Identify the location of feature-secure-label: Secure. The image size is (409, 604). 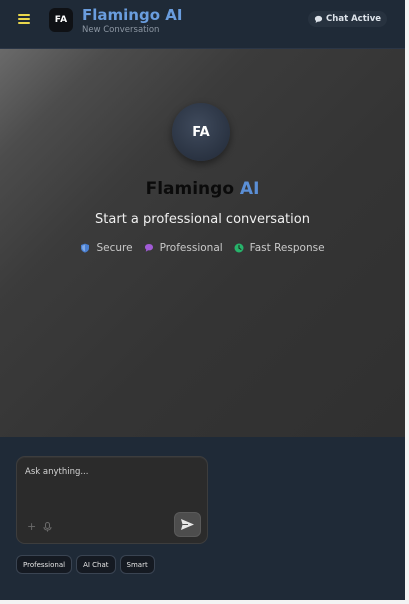
(114, 248).